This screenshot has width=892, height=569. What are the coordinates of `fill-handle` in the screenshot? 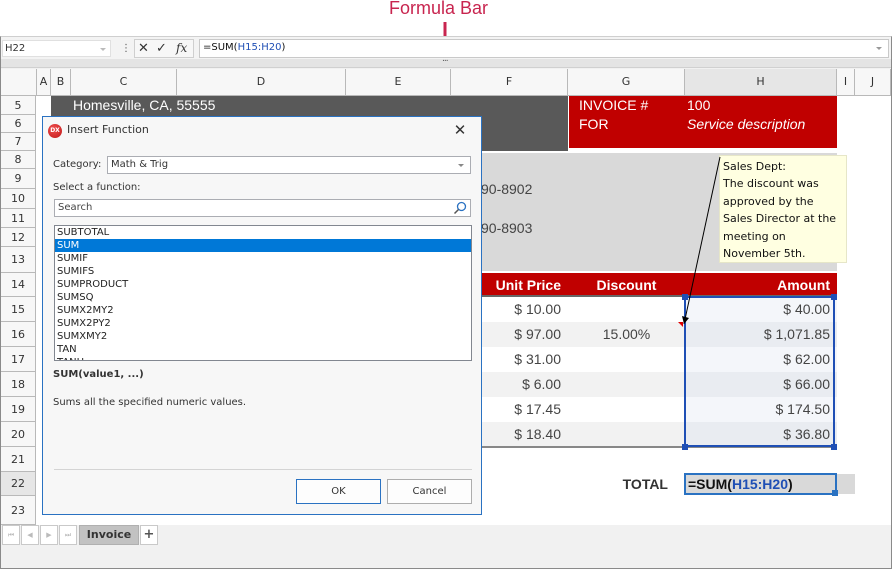 It's located at (835, 493).